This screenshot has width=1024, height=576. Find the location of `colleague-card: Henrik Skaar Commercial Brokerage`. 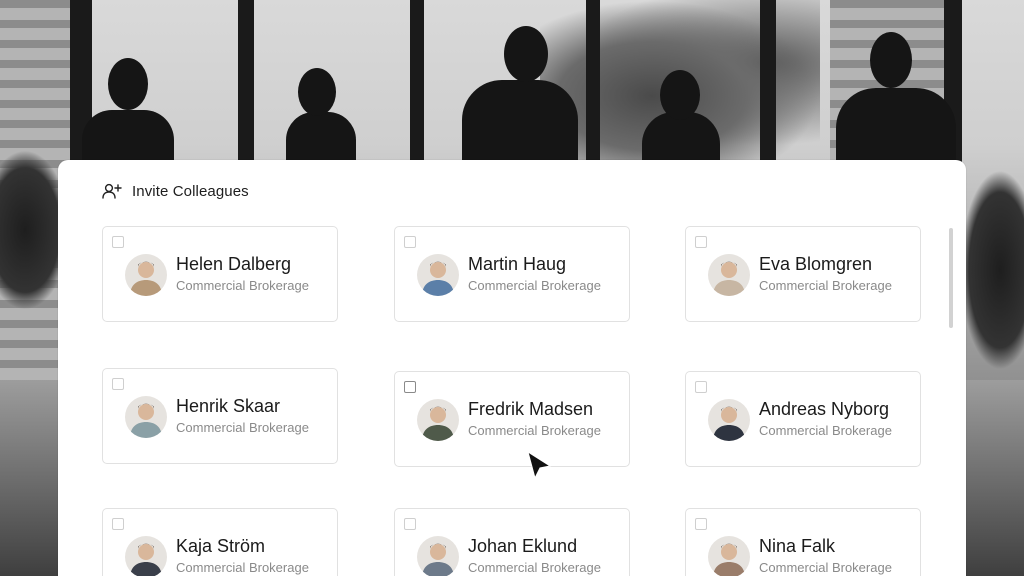

colleague-card: Henrik Skaar Commercial Brokerage is located at coordinates (220, 416).